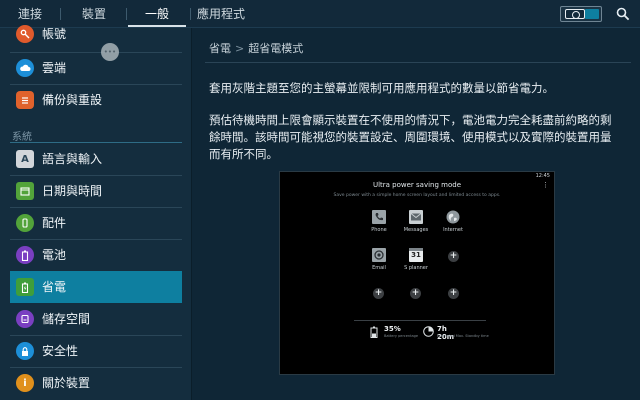 The width and height of the screenshot is (640, 400). Describe the element at coordinates (276, 48) in the screenshot. I see `breadcrumb-current: 超省電模式` at that location.